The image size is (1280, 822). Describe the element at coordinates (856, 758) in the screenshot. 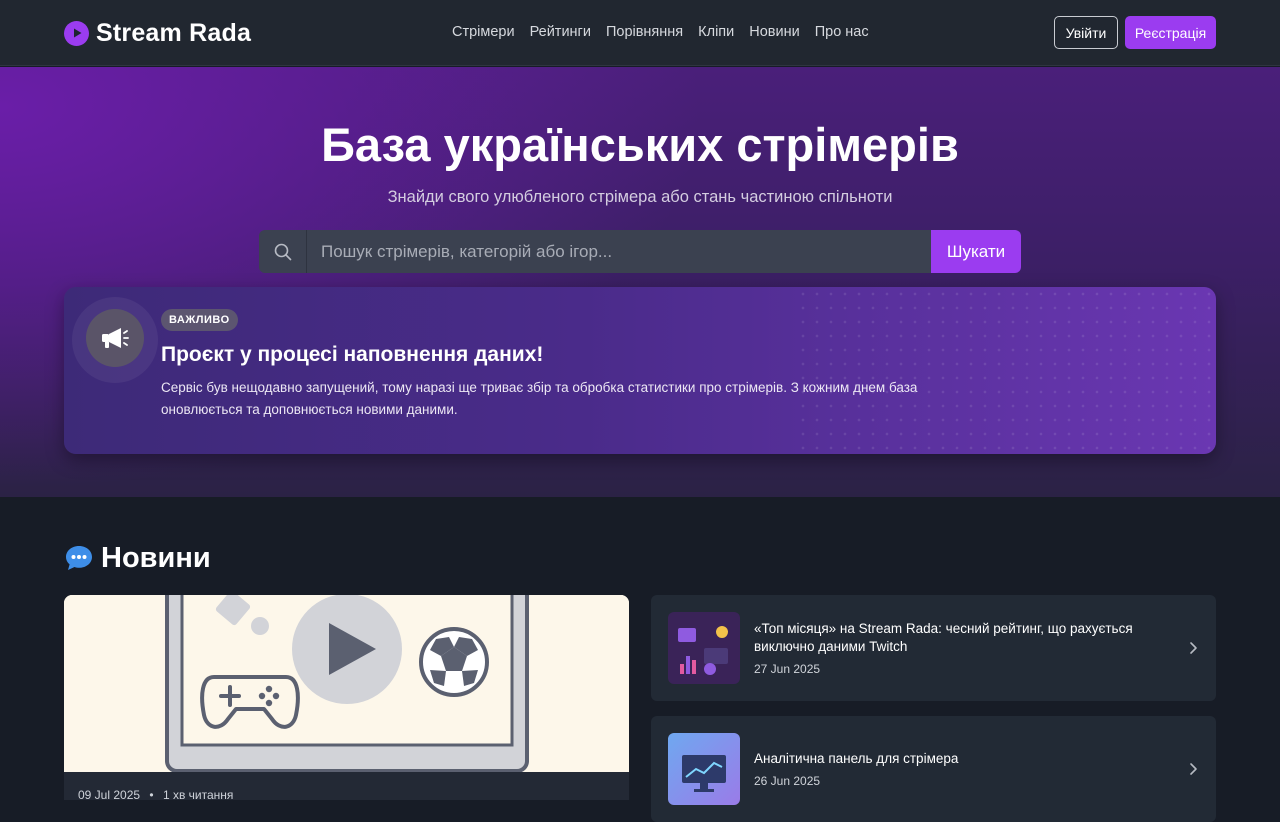

I see `news-item-title: Аналітична панель для стрімера` at that location.